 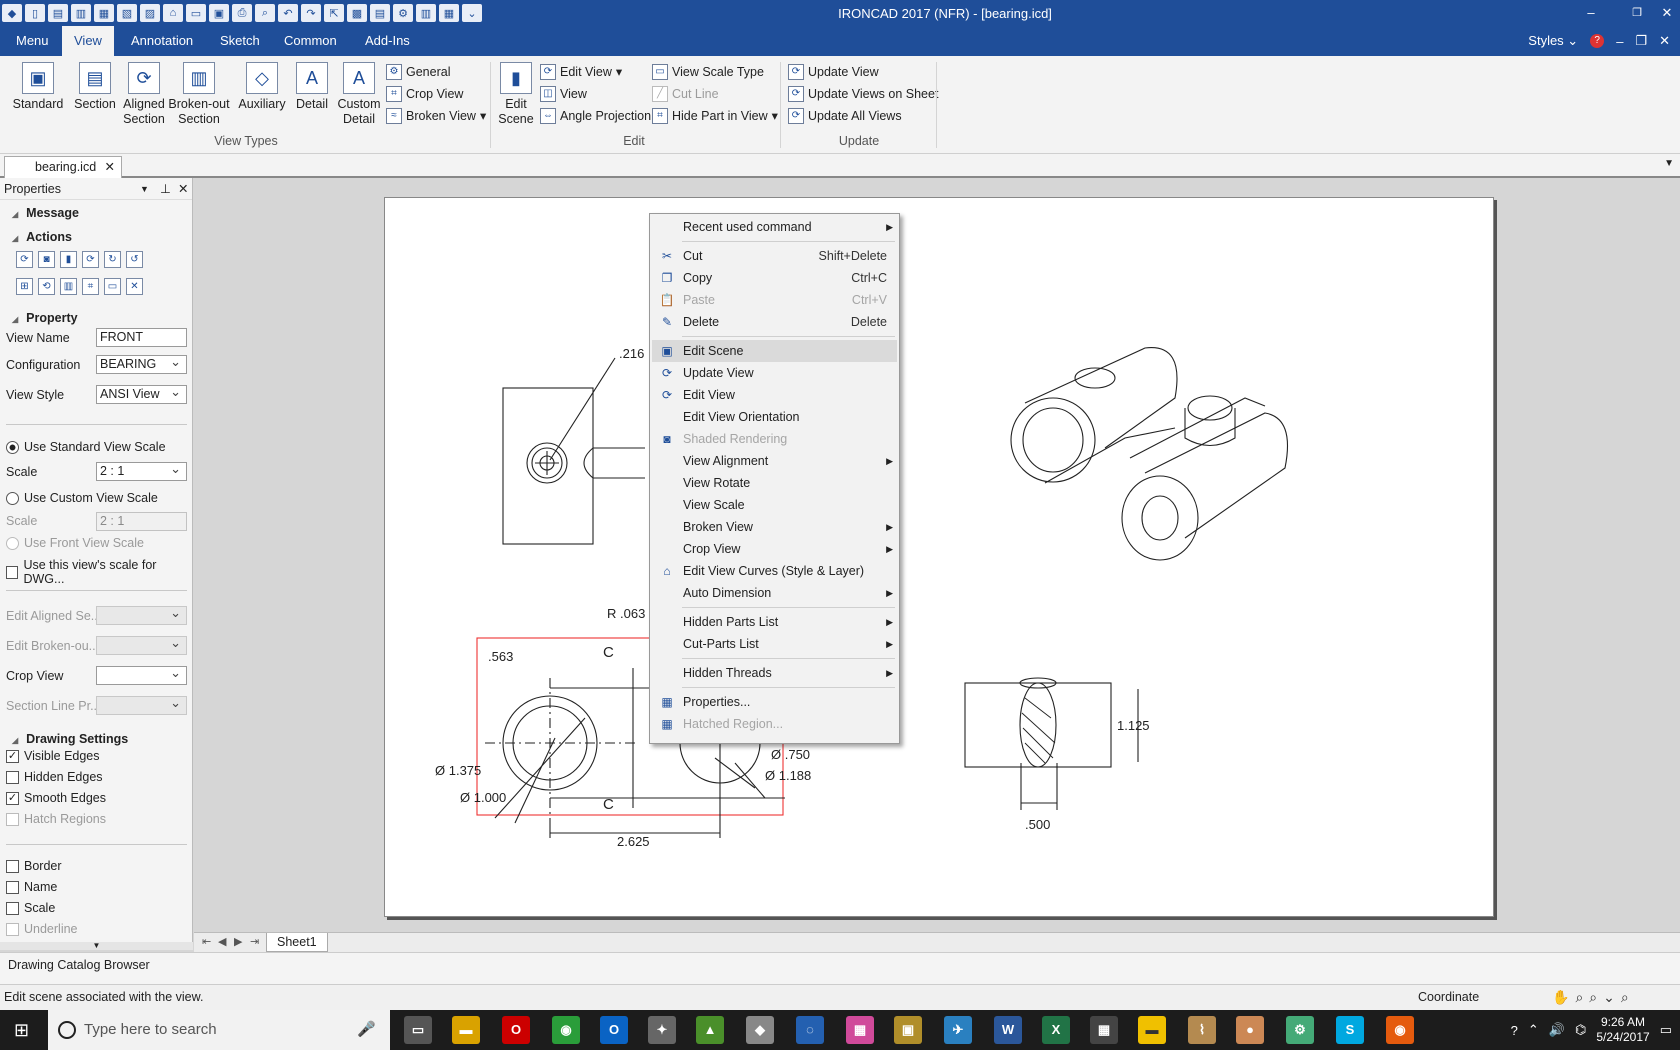 What do you see at coordinates (774, 483) in the screenshot?
I see `menu-item-view-rotate: View Rotate` at bounding box center [774, 483].